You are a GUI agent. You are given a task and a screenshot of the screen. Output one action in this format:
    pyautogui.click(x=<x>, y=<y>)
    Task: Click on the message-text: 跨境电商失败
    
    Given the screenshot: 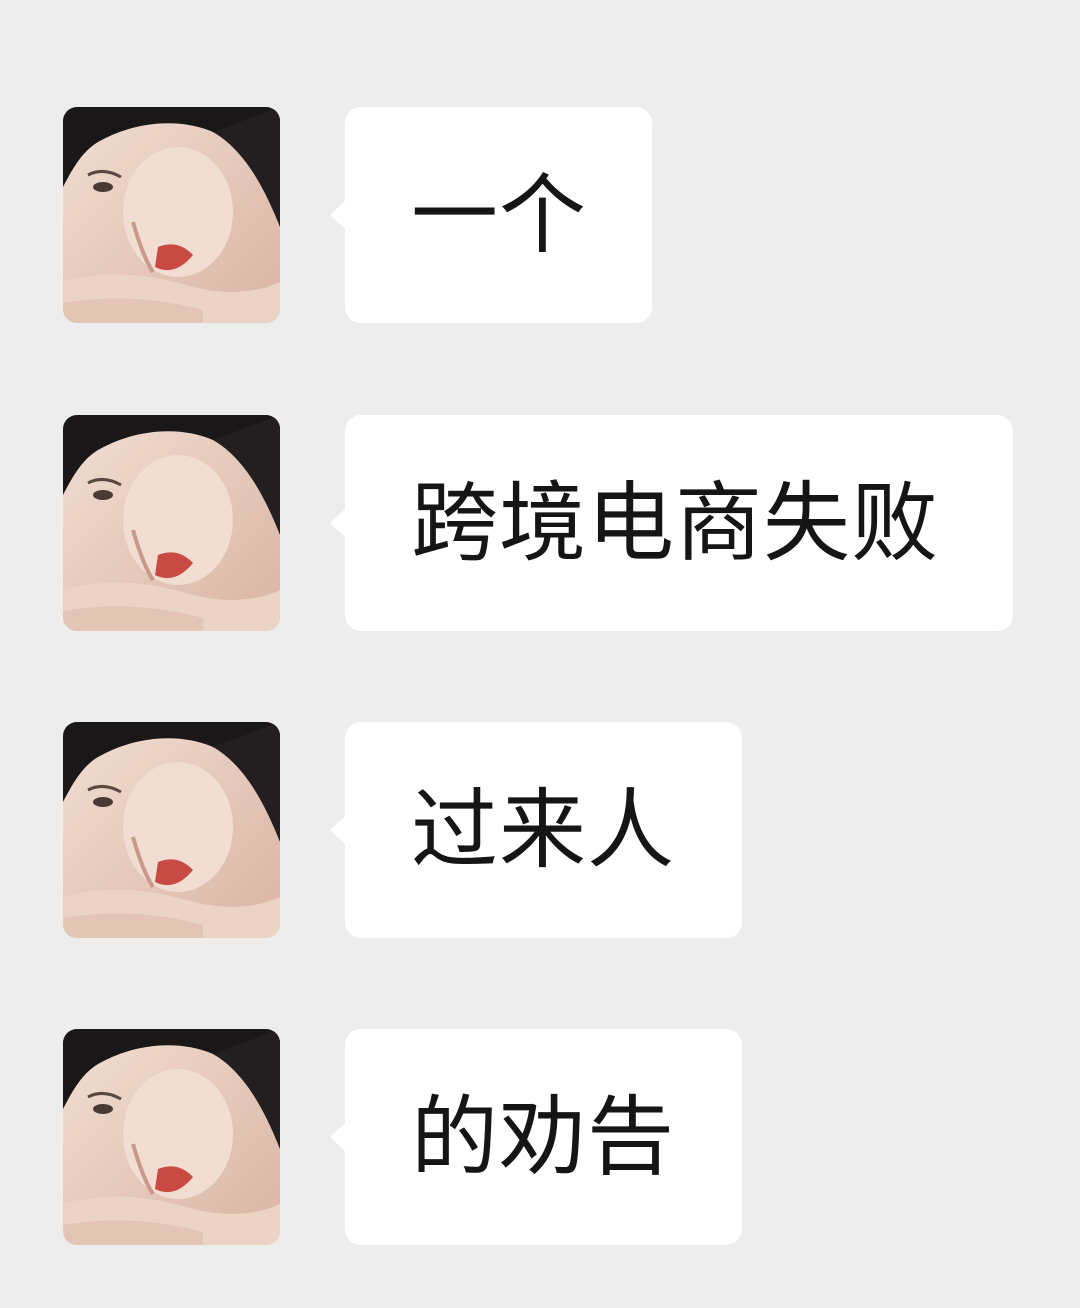 What is the action you would take?
    pyautogui.click(x=675, y=522)
    